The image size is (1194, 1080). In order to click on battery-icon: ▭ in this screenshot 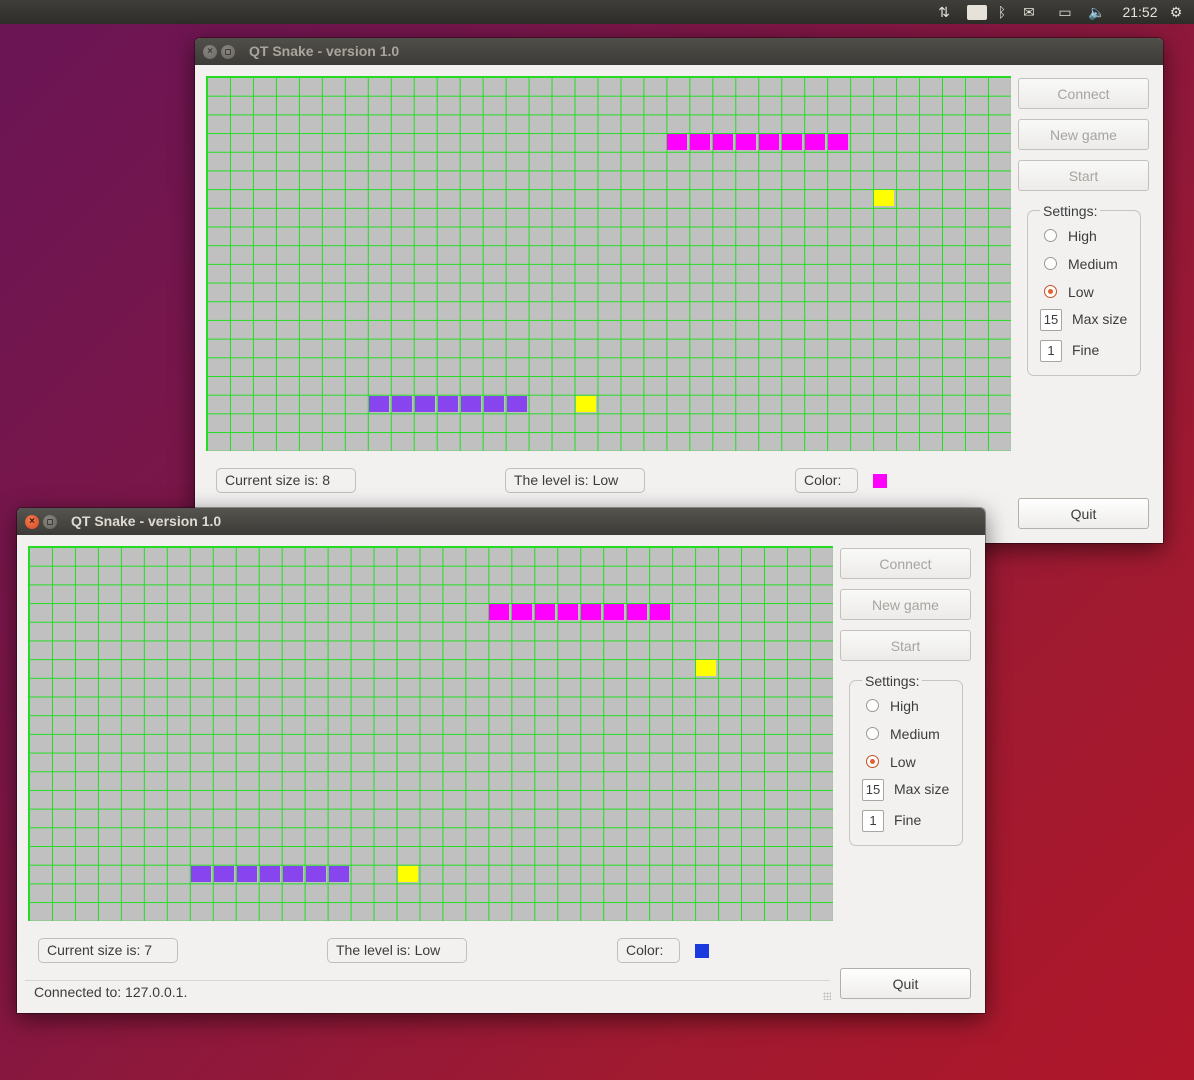, I will do `click(1065, 12)`.